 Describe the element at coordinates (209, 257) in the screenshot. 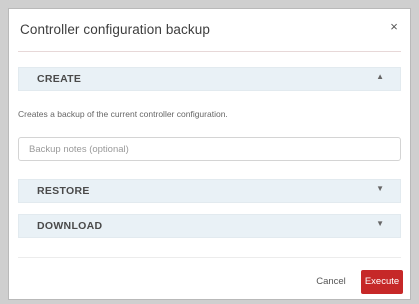

I see `footer-divider` at that location.